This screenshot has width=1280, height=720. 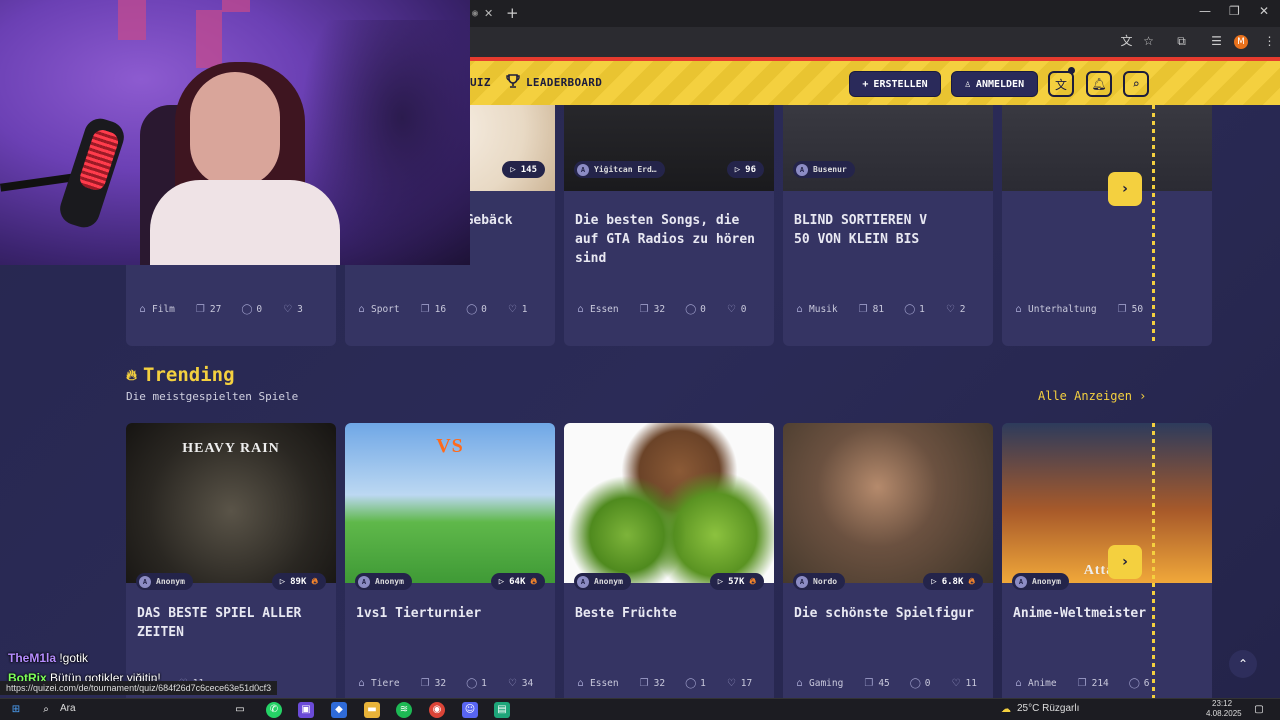 What do you see at coordinates (306, 710) in the screenshot?
I see `app-icon: ▣` at bounding box center [306, 710].